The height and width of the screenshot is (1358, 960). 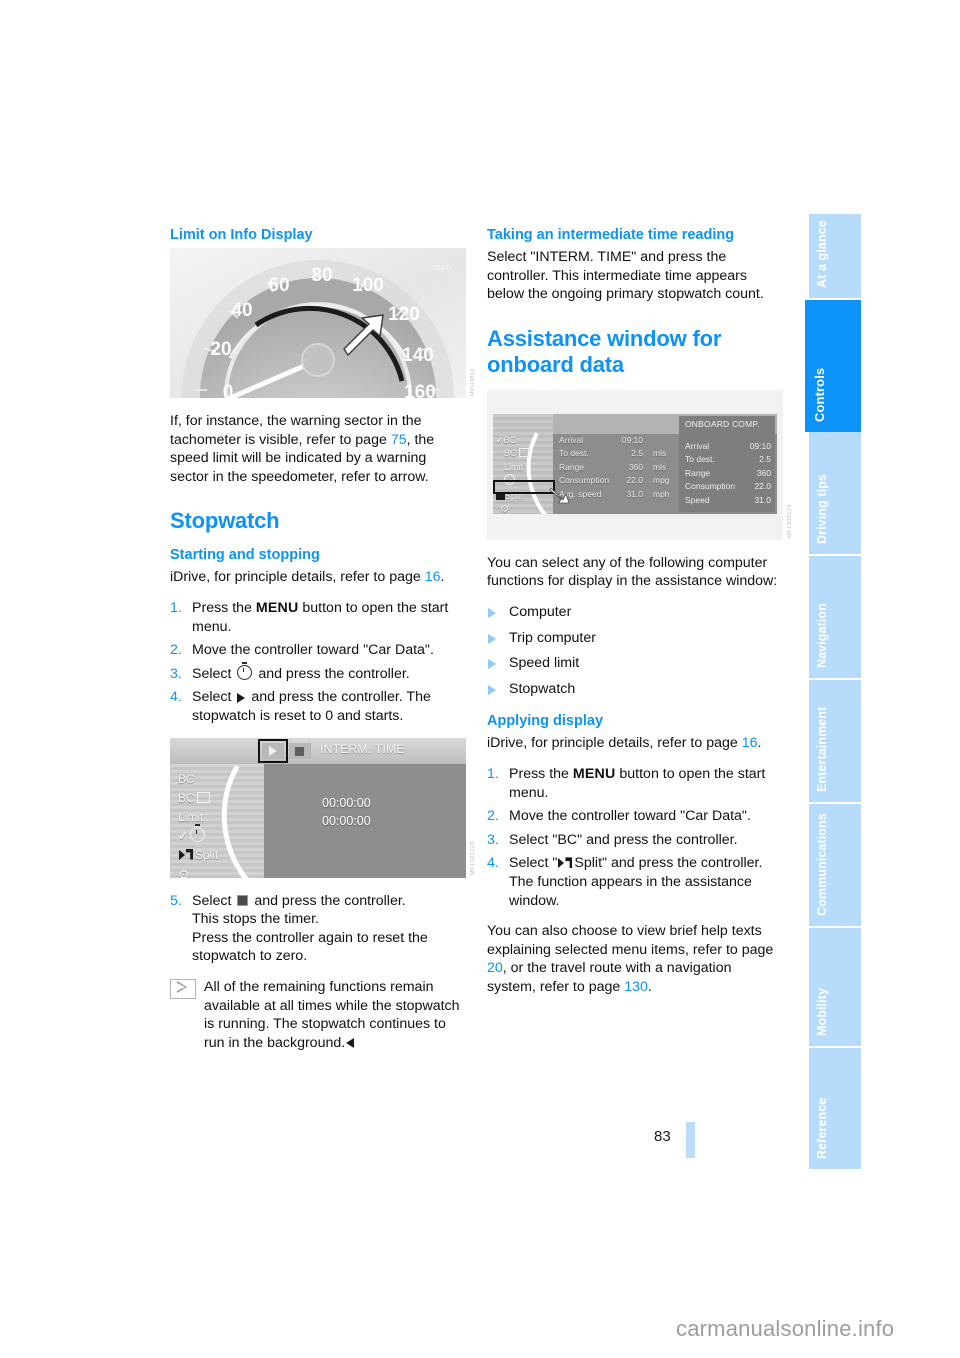 I want to click on step-item: Select and press the controller., so click(x=318, y=672).